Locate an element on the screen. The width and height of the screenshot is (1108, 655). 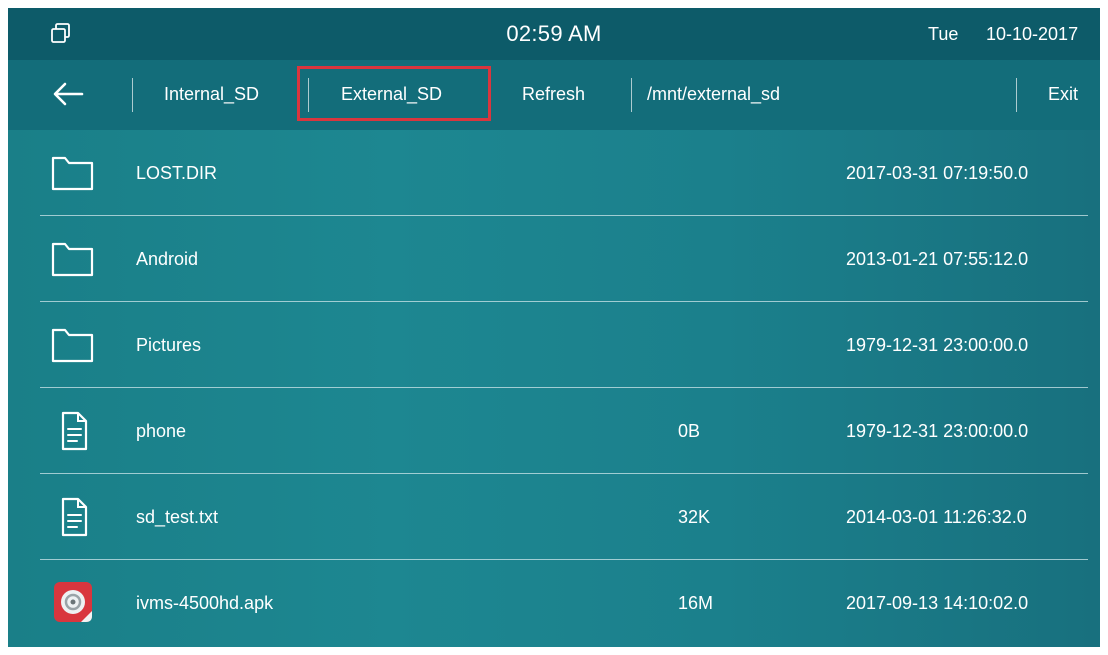
file-name: phone is located at coordinates (161, 431).